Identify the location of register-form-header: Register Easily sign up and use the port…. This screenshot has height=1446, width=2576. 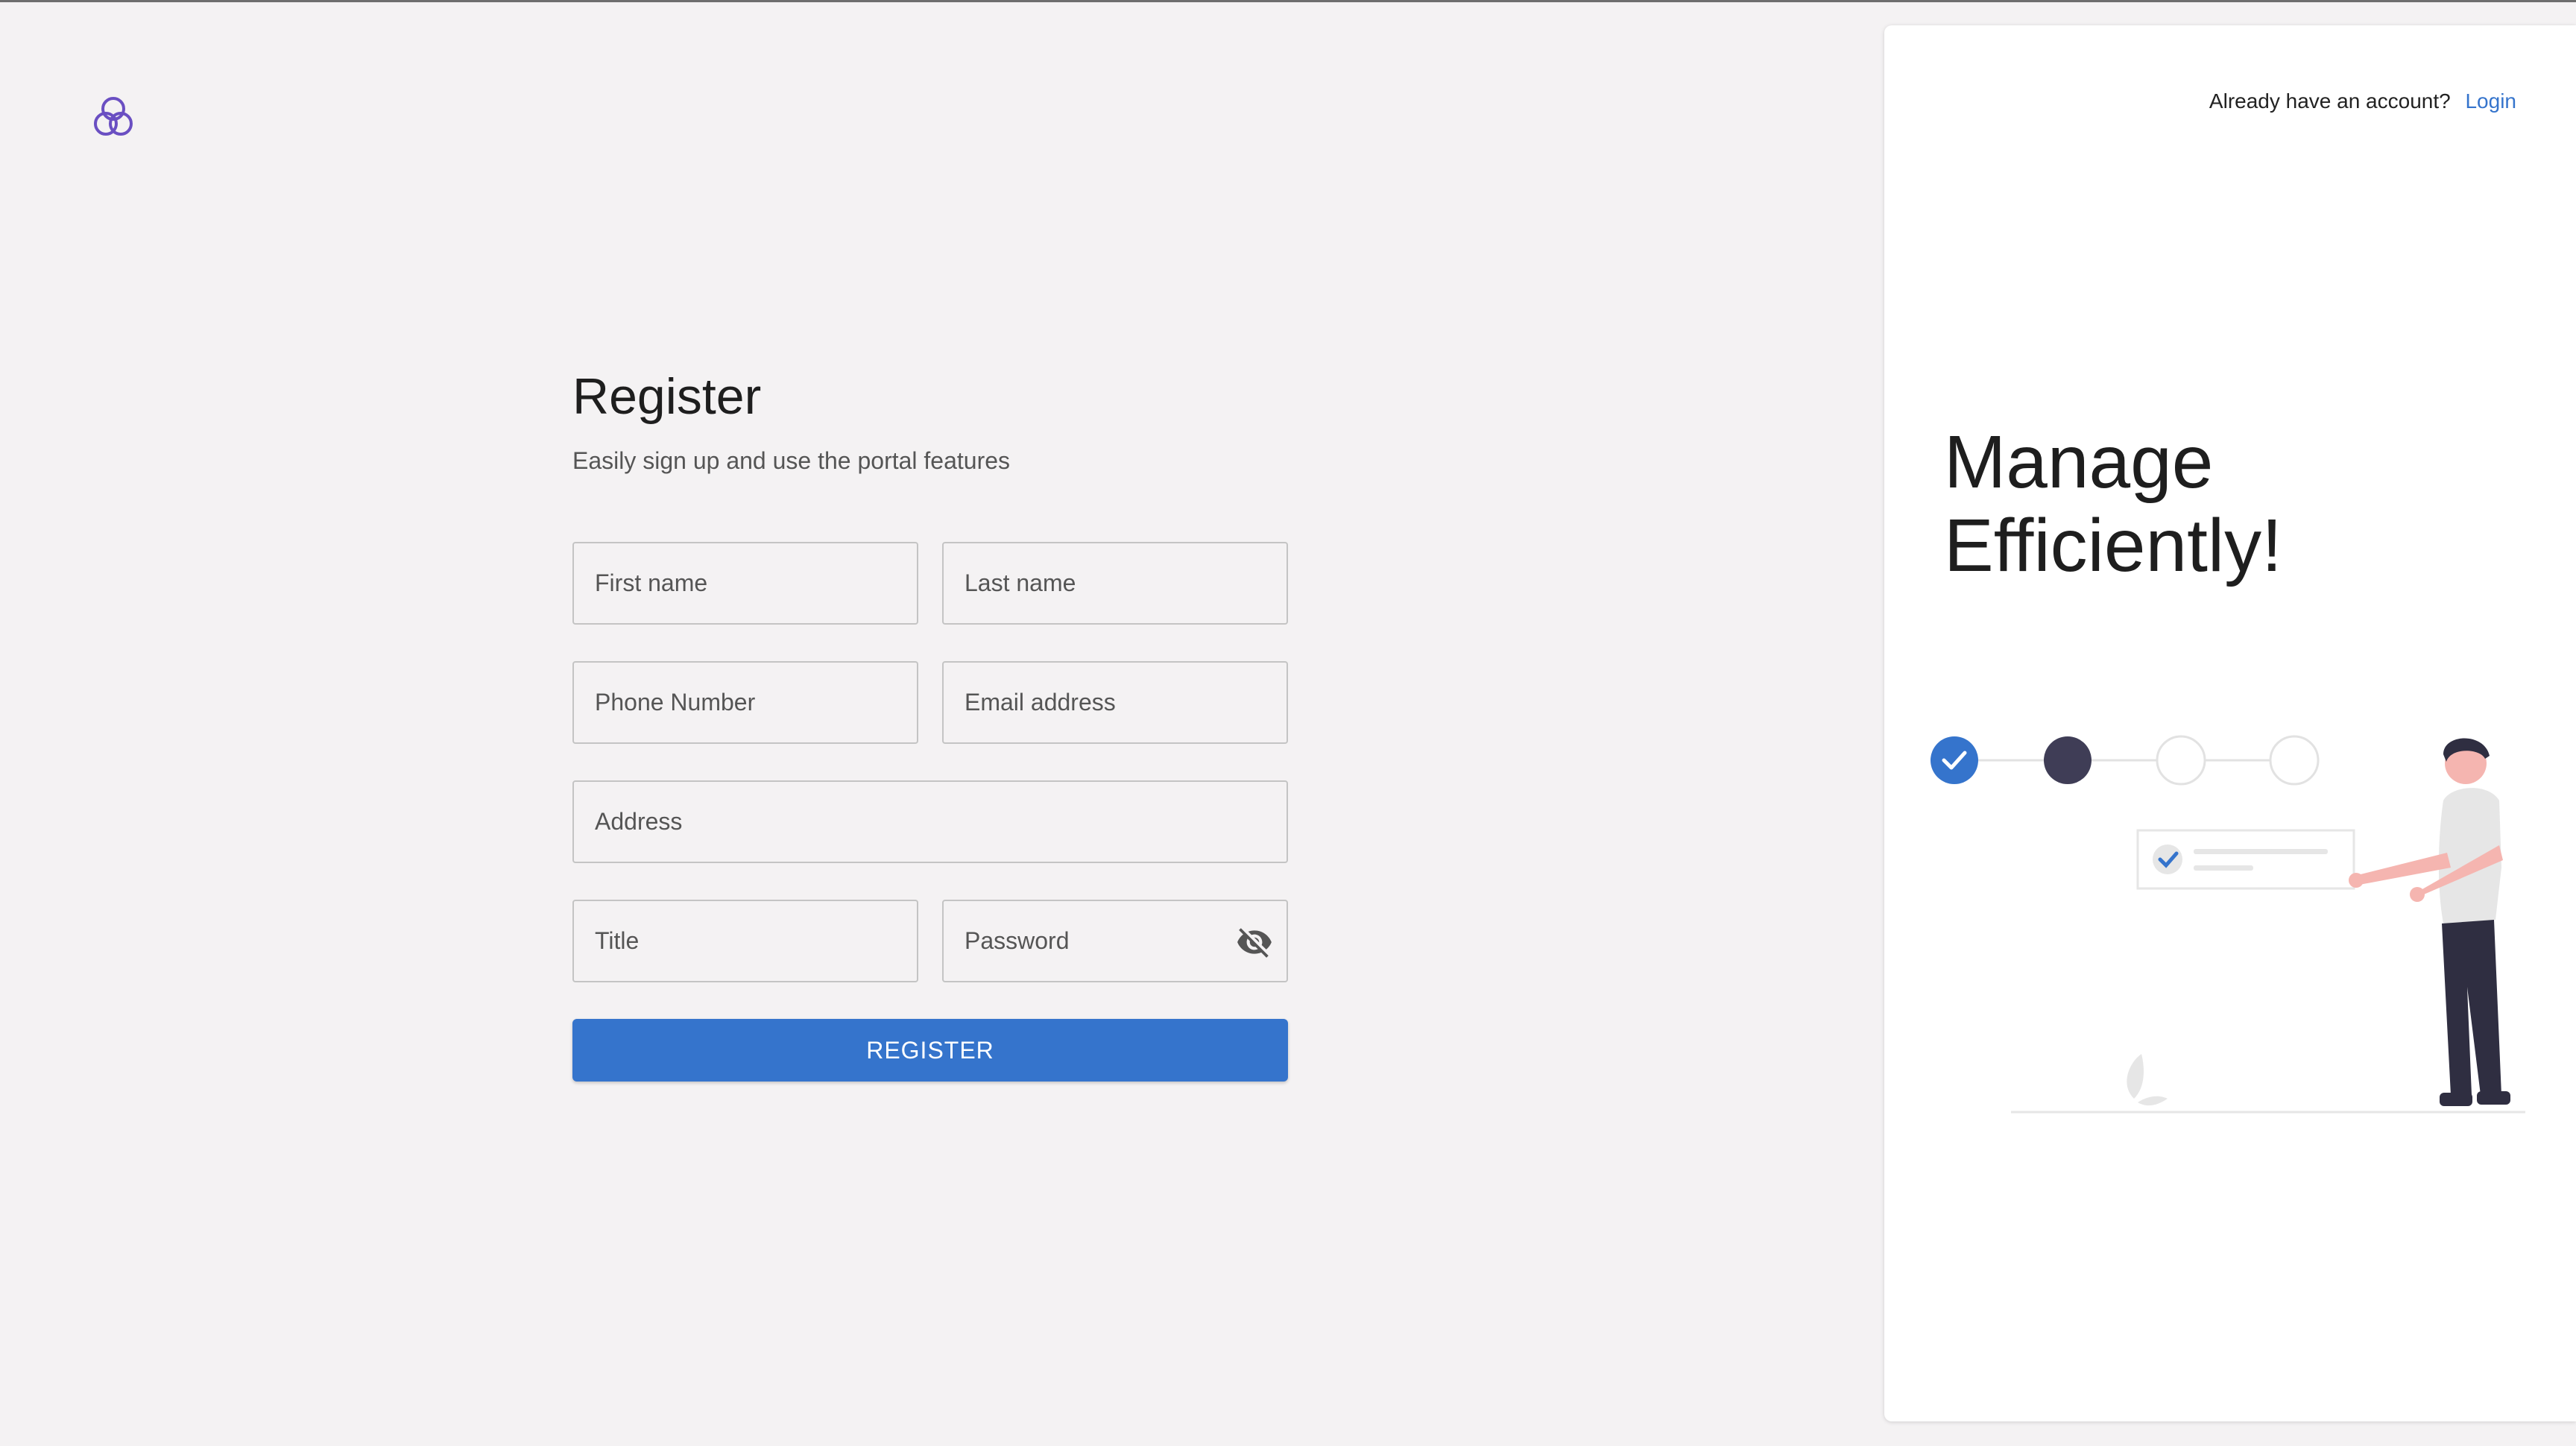
(930, 420).